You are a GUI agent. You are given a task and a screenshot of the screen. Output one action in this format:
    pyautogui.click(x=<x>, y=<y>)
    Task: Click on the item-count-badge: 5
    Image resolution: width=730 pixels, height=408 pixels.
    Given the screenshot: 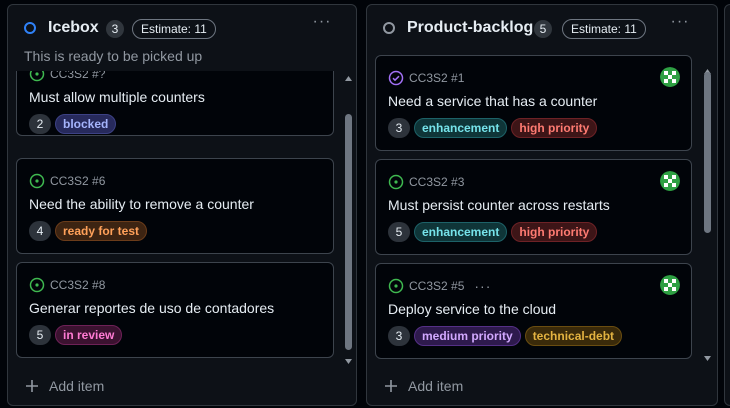 What is the action you would take?
    pyautogui.click(x=543, y=29)
    